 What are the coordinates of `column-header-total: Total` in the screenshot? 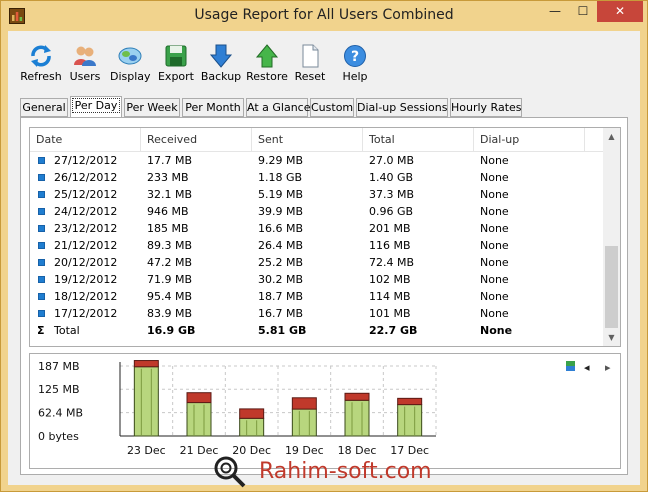 It's located at (382, 139).